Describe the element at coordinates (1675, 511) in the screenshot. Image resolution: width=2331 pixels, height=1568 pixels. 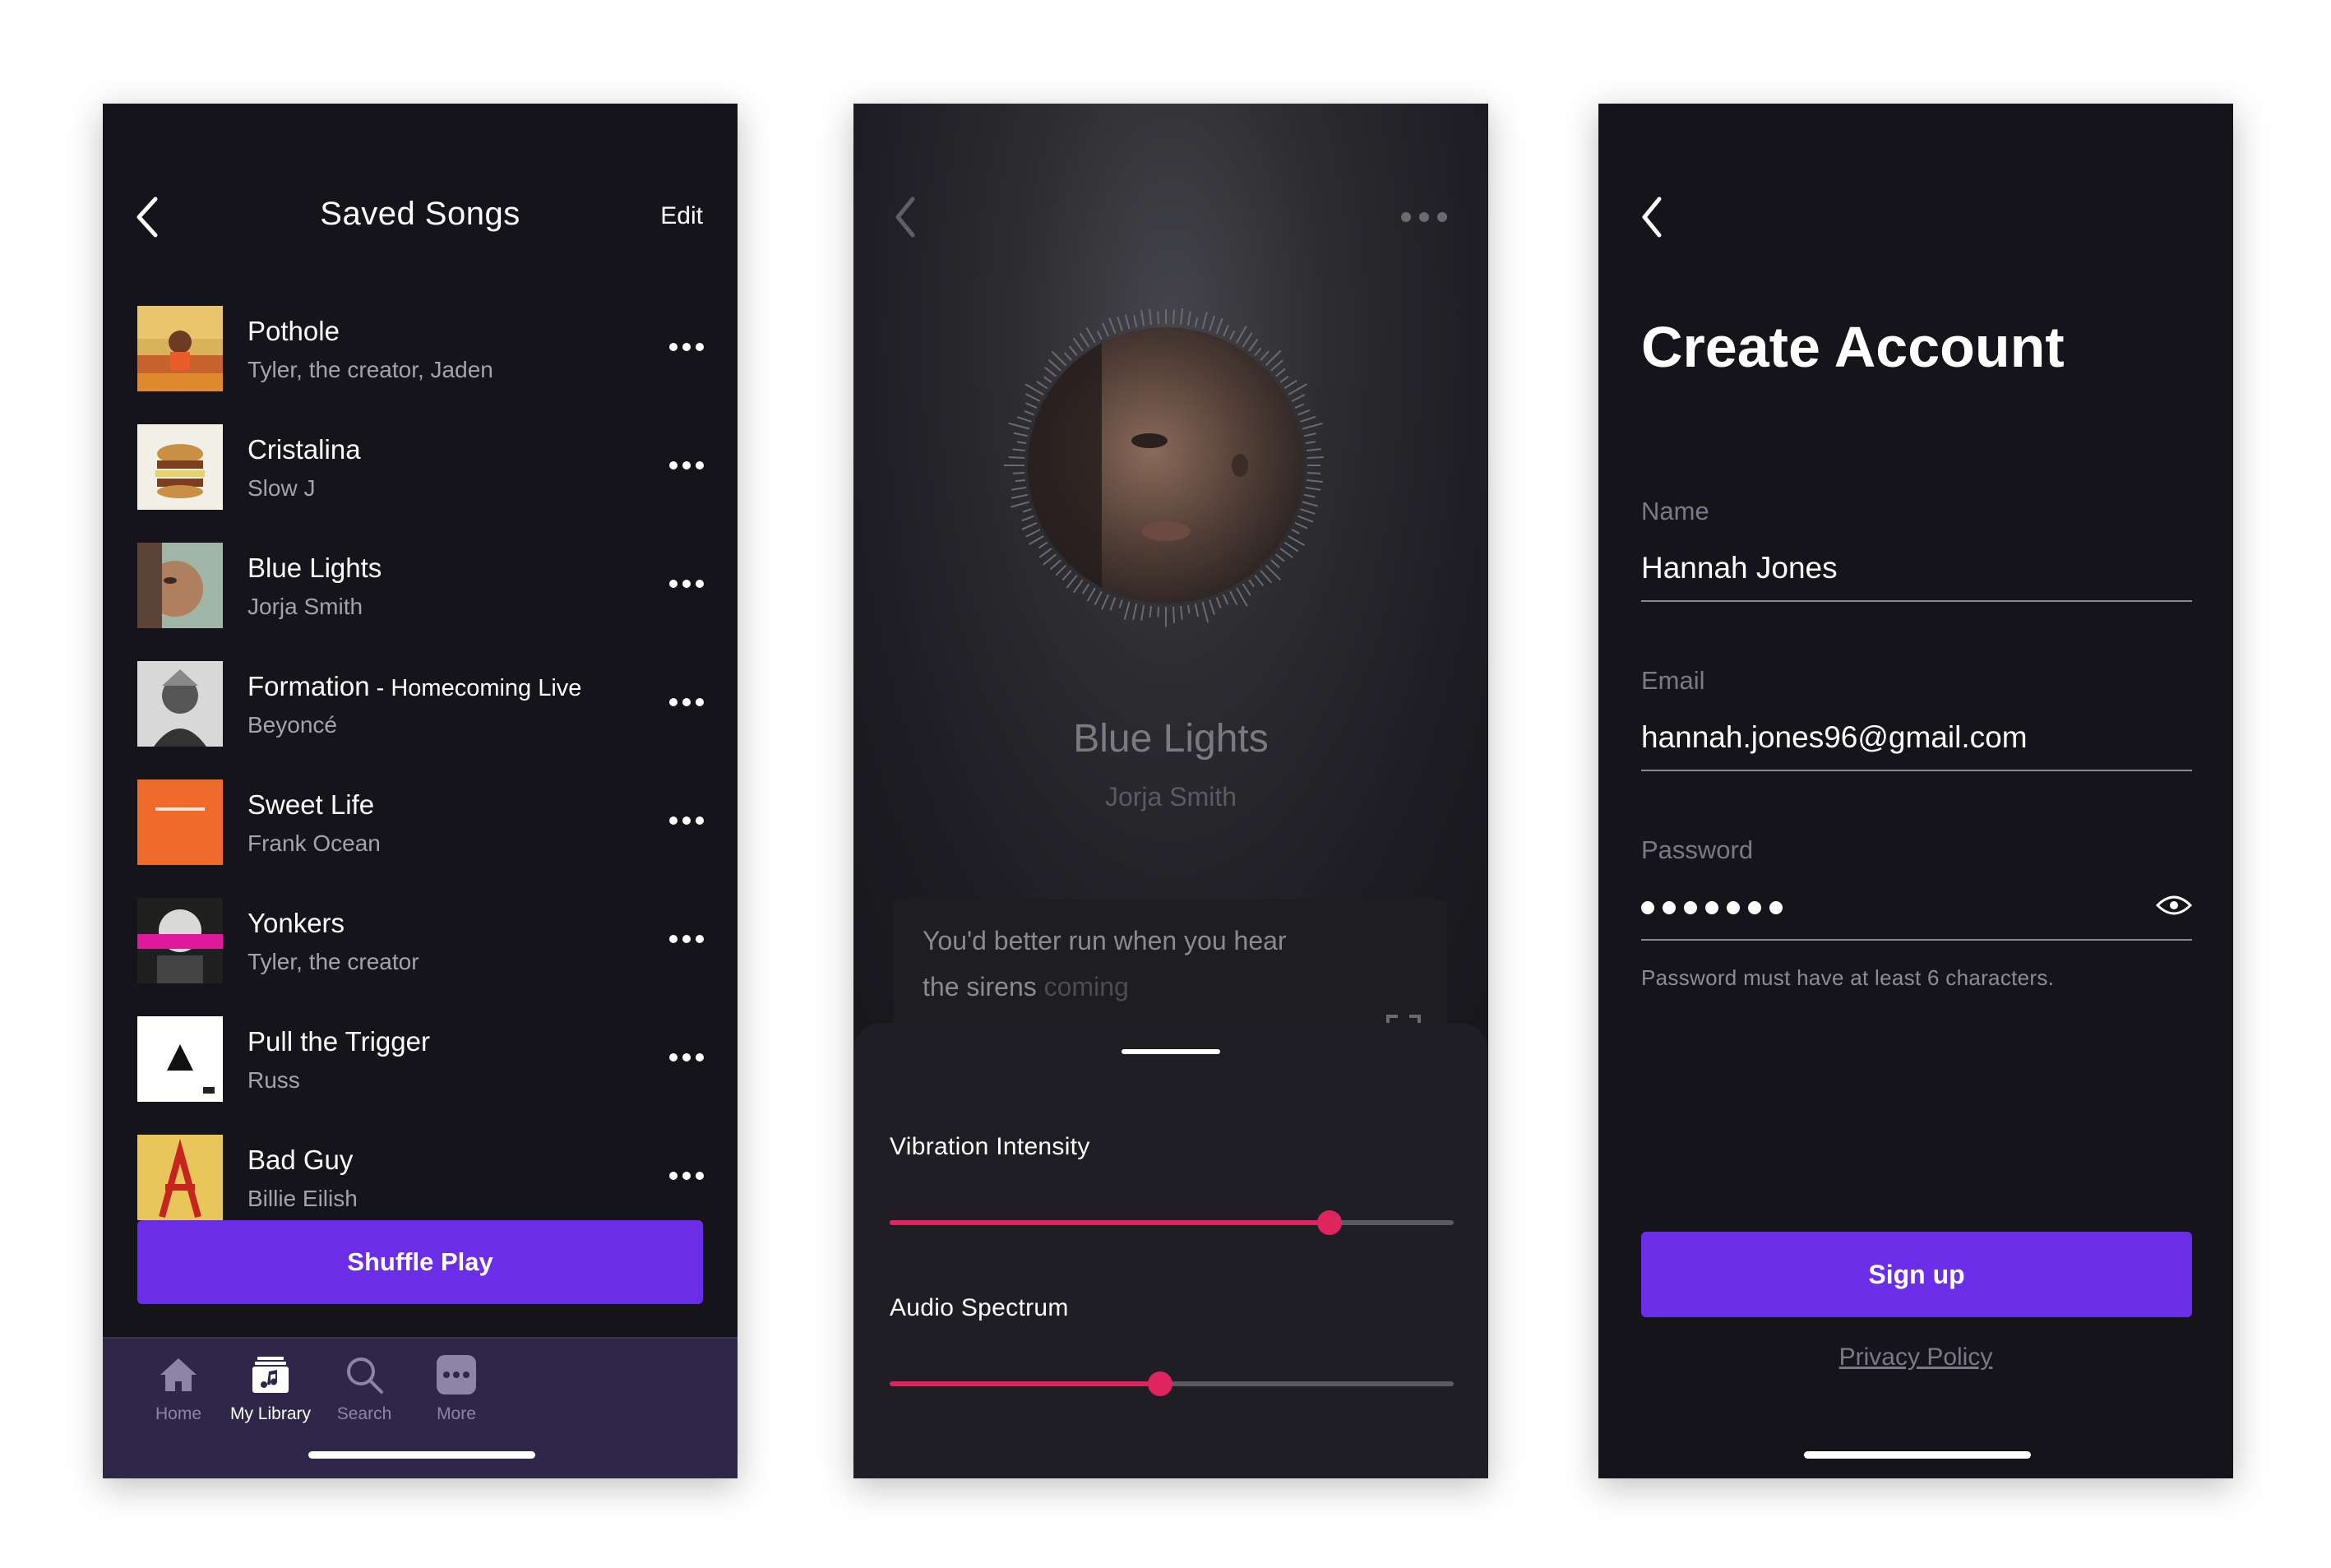
I see `name-label: Name` at that location.